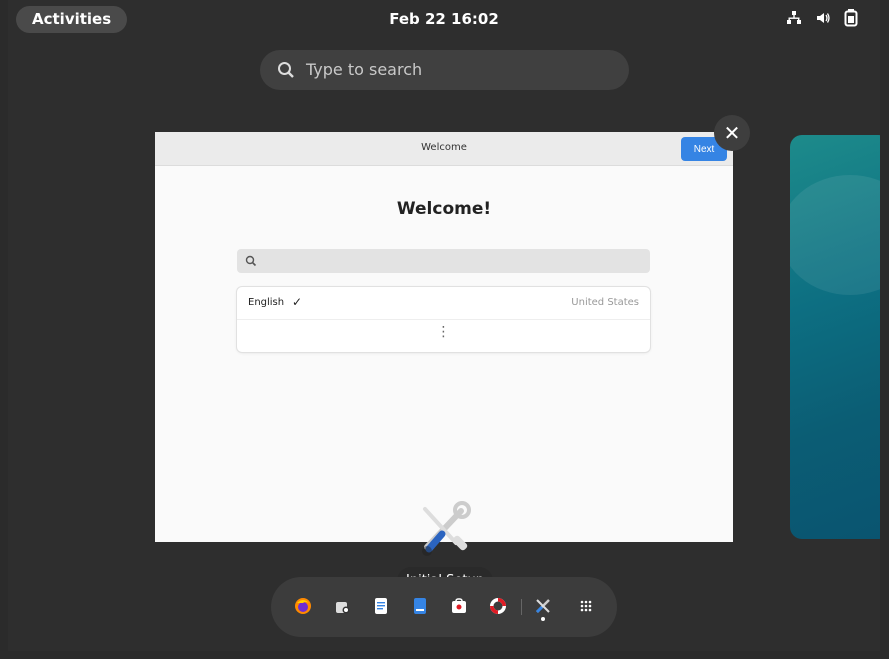  What do you see at coordinates (835, 337) in the screenshot?
I see `side-workspace-preview` at bounding box center [835, 337].